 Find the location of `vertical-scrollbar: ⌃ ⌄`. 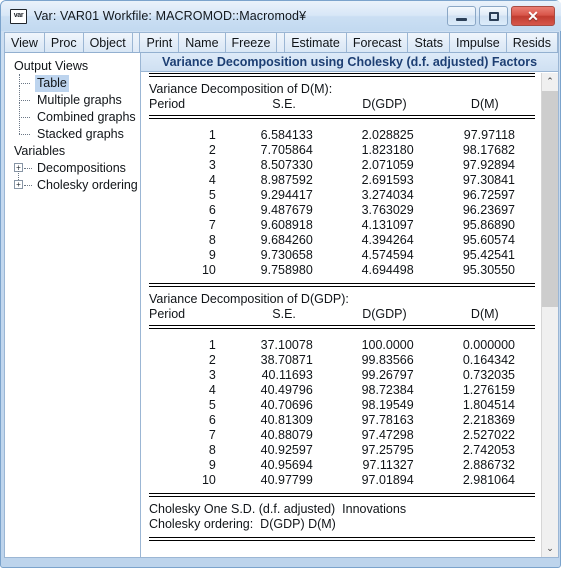

vertical-scrollbar: ⌃ ⌄ is located at coordinates (549, 315).